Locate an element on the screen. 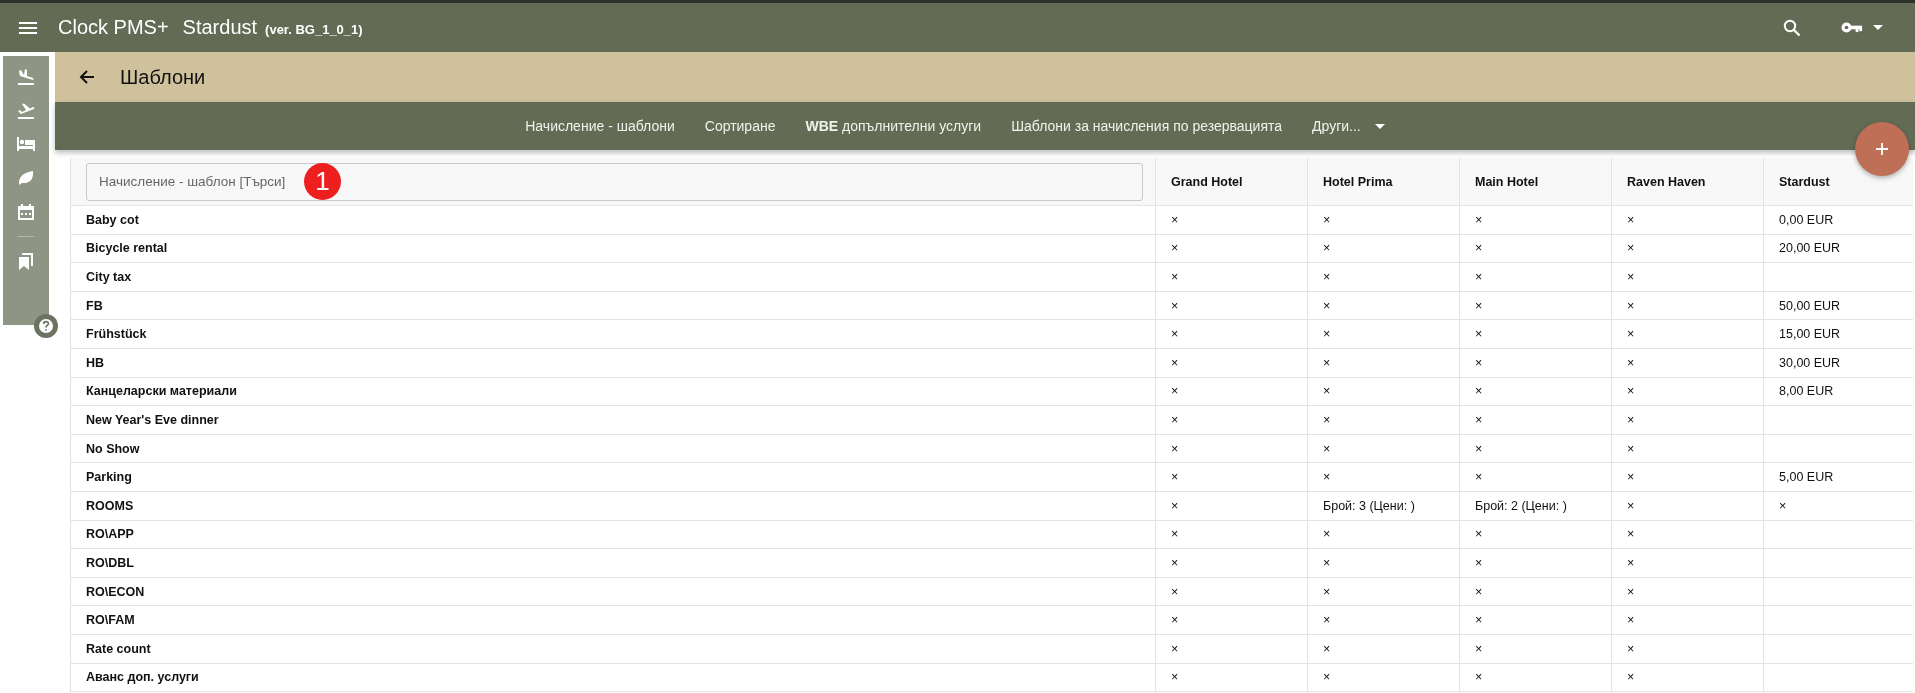 The image size is (1915, 693). nav-tab: WBE допълнителни услуги is located at coordinates (893, 126).